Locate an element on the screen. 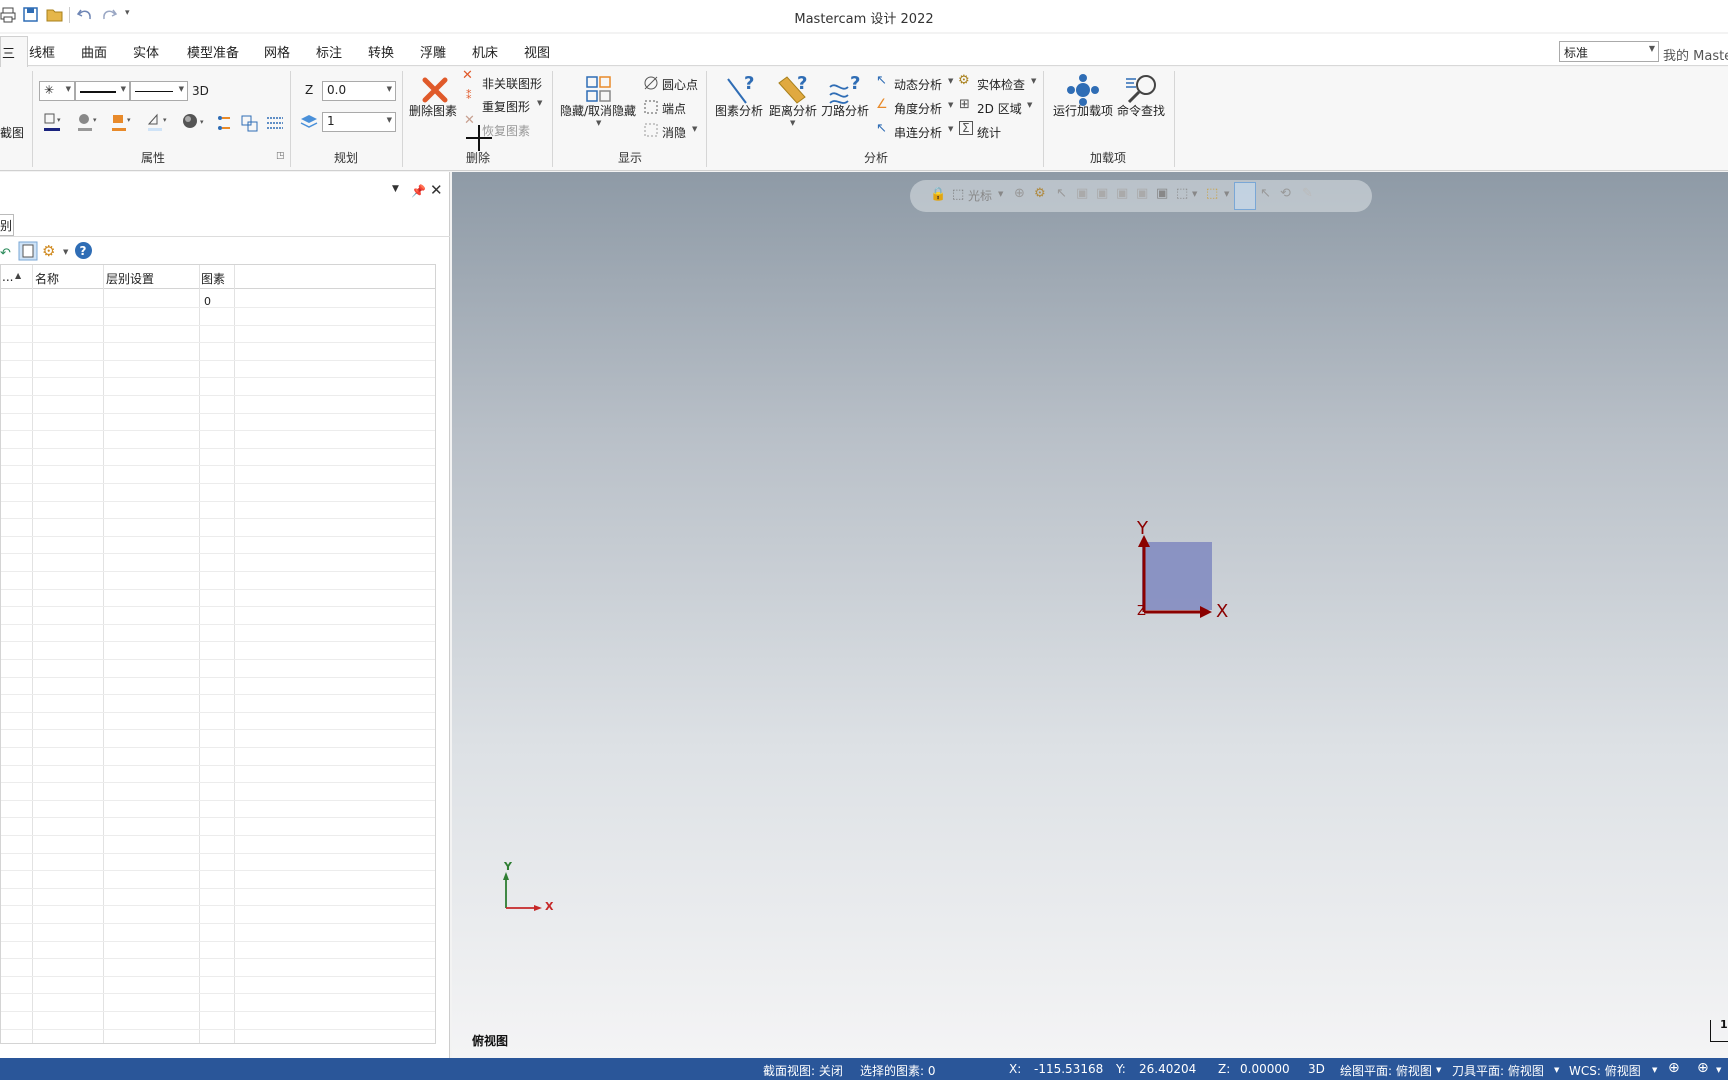  x-coord-value: -115.53168 is located at coordinates (1068, 1069).